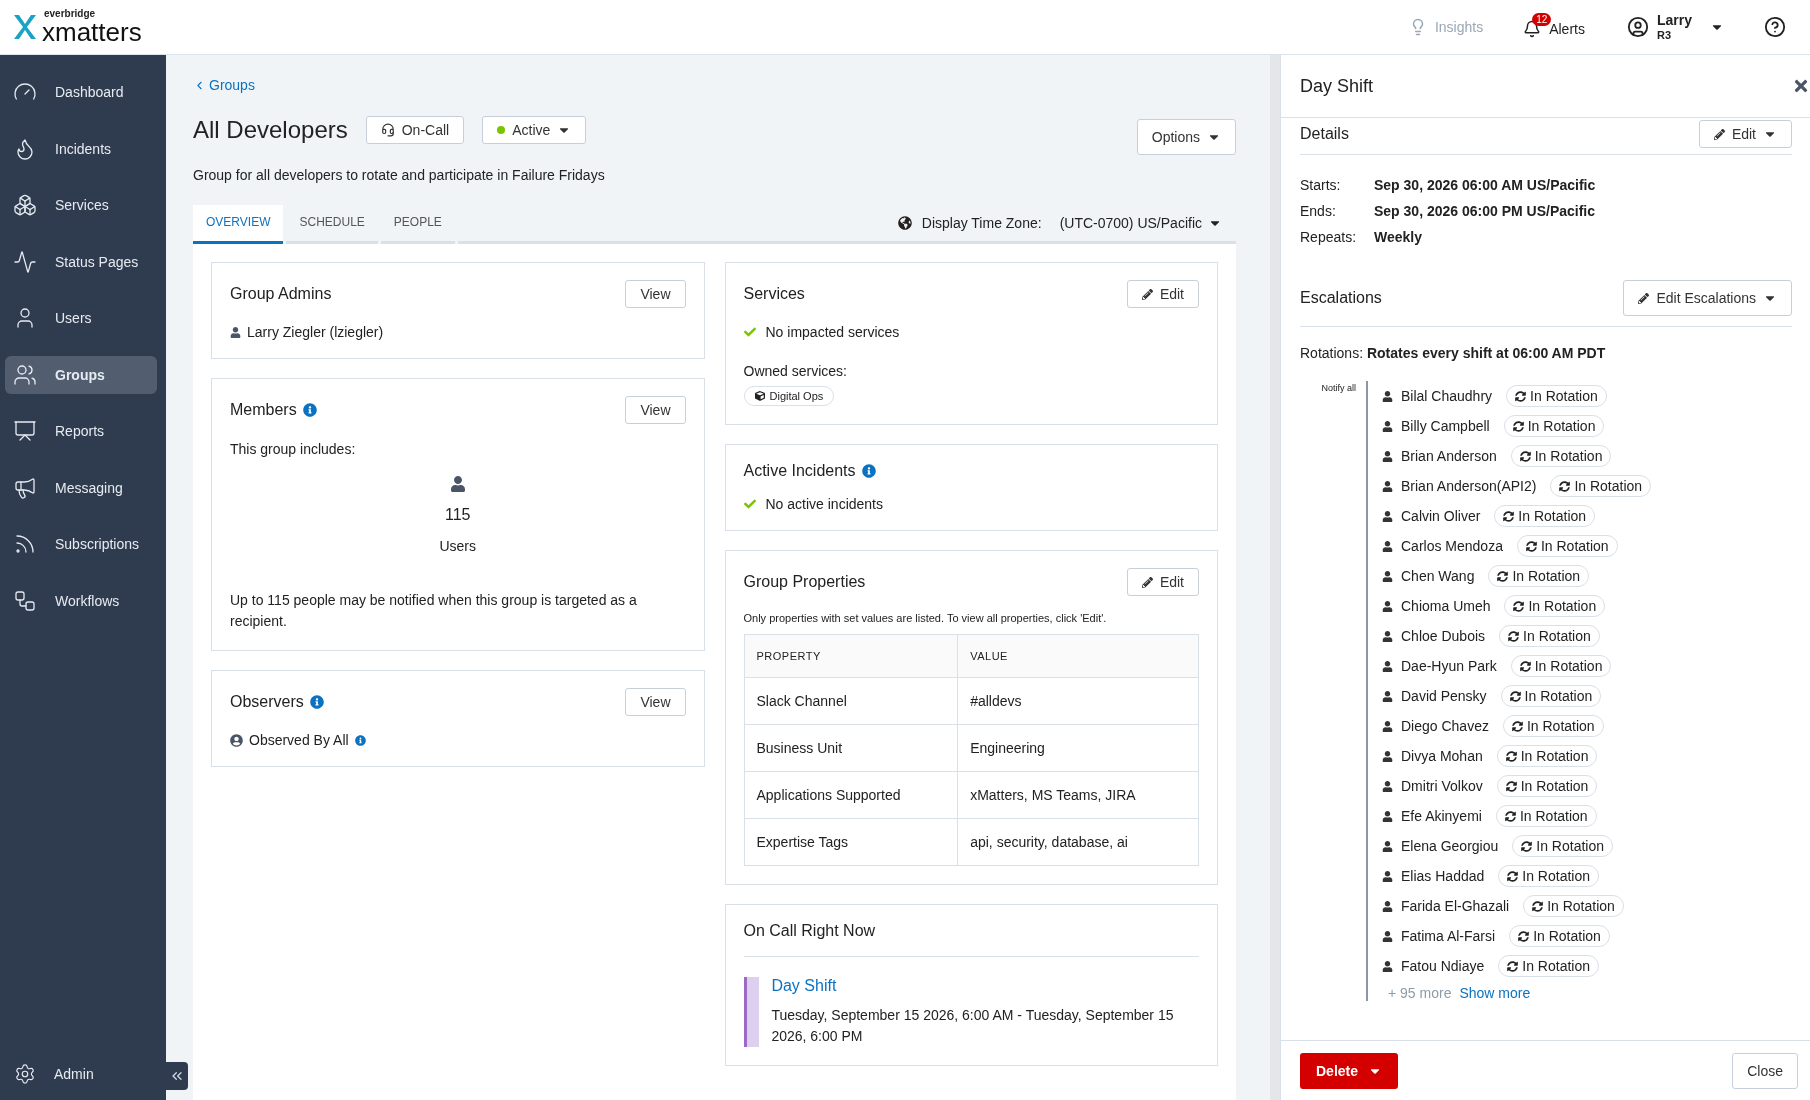  Describe the element at coordinates (501, 130) in the screenshot. I see `status-dot` at that location.